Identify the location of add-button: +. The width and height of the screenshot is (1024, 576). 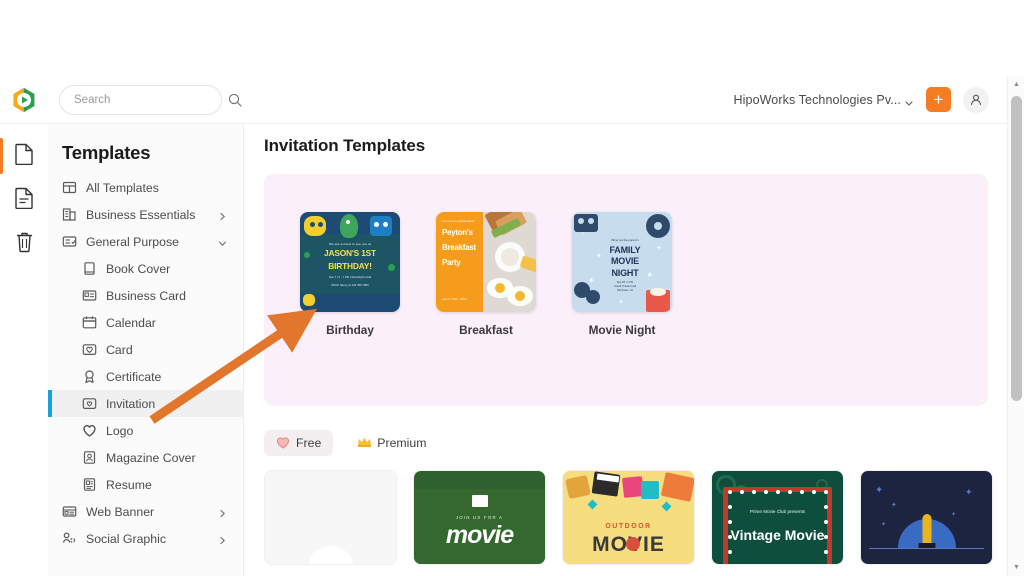
(938, 99).